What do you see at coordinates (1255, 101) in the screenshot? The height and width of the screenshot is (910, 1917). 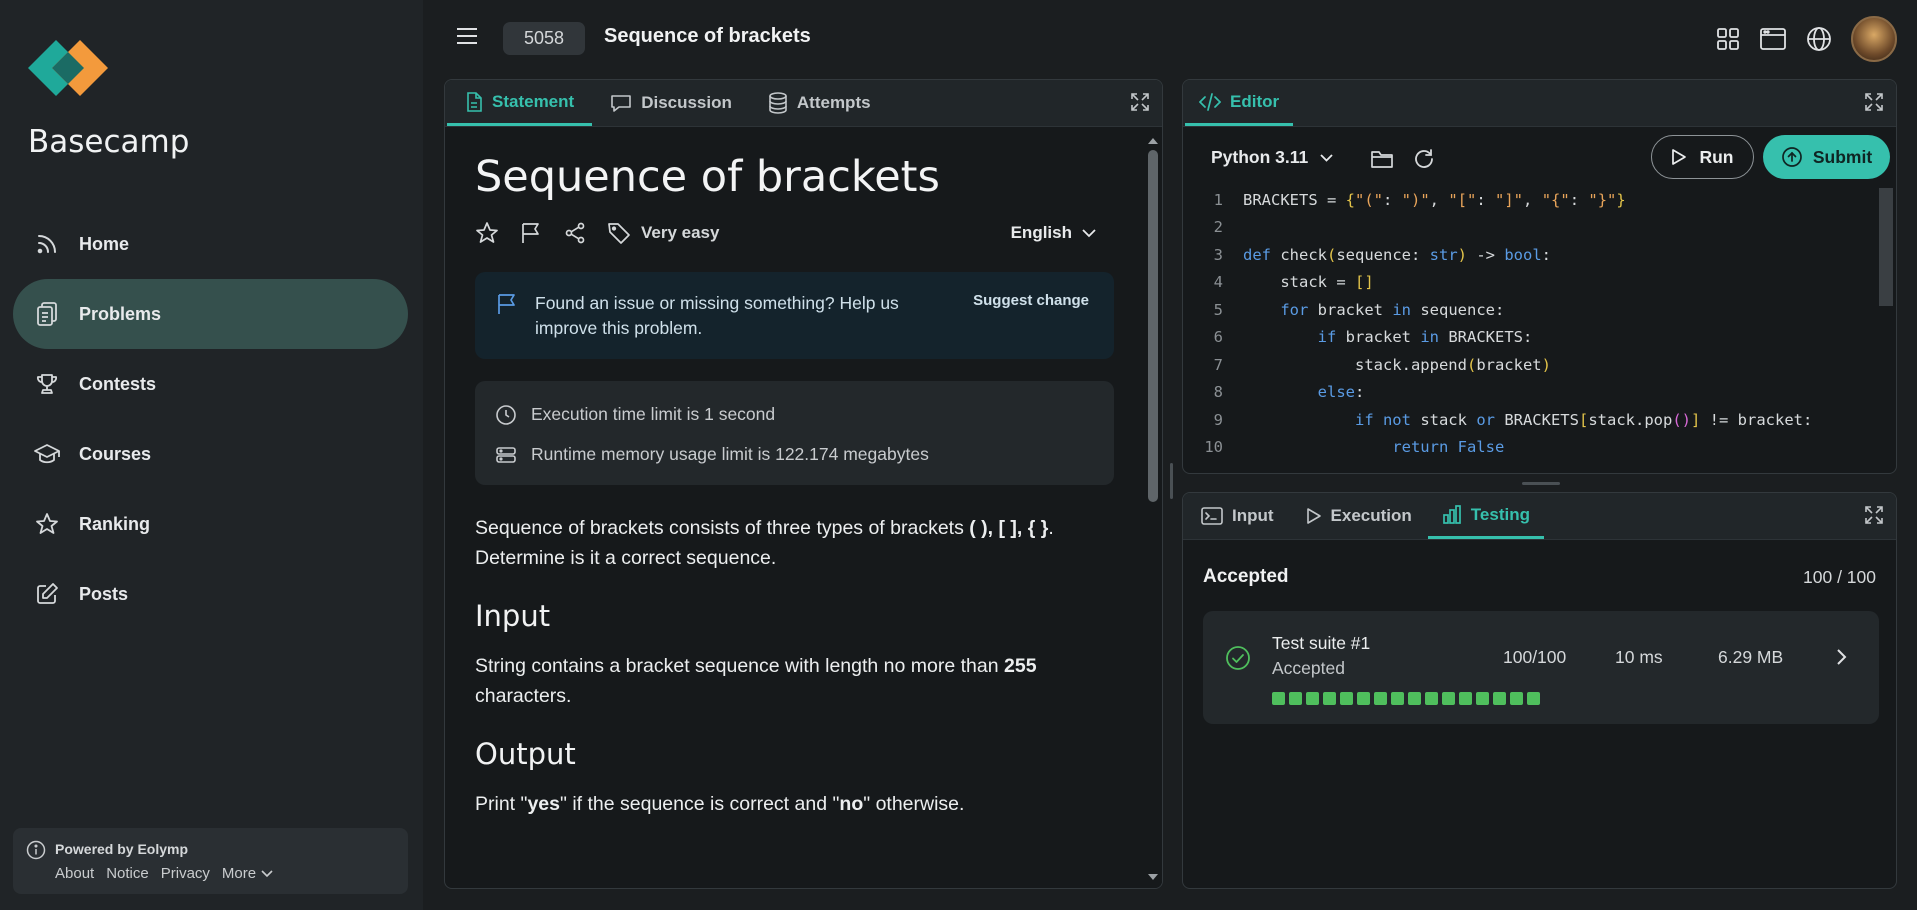 I see `tab-label: Editor` at bounding box center [1255, 101].